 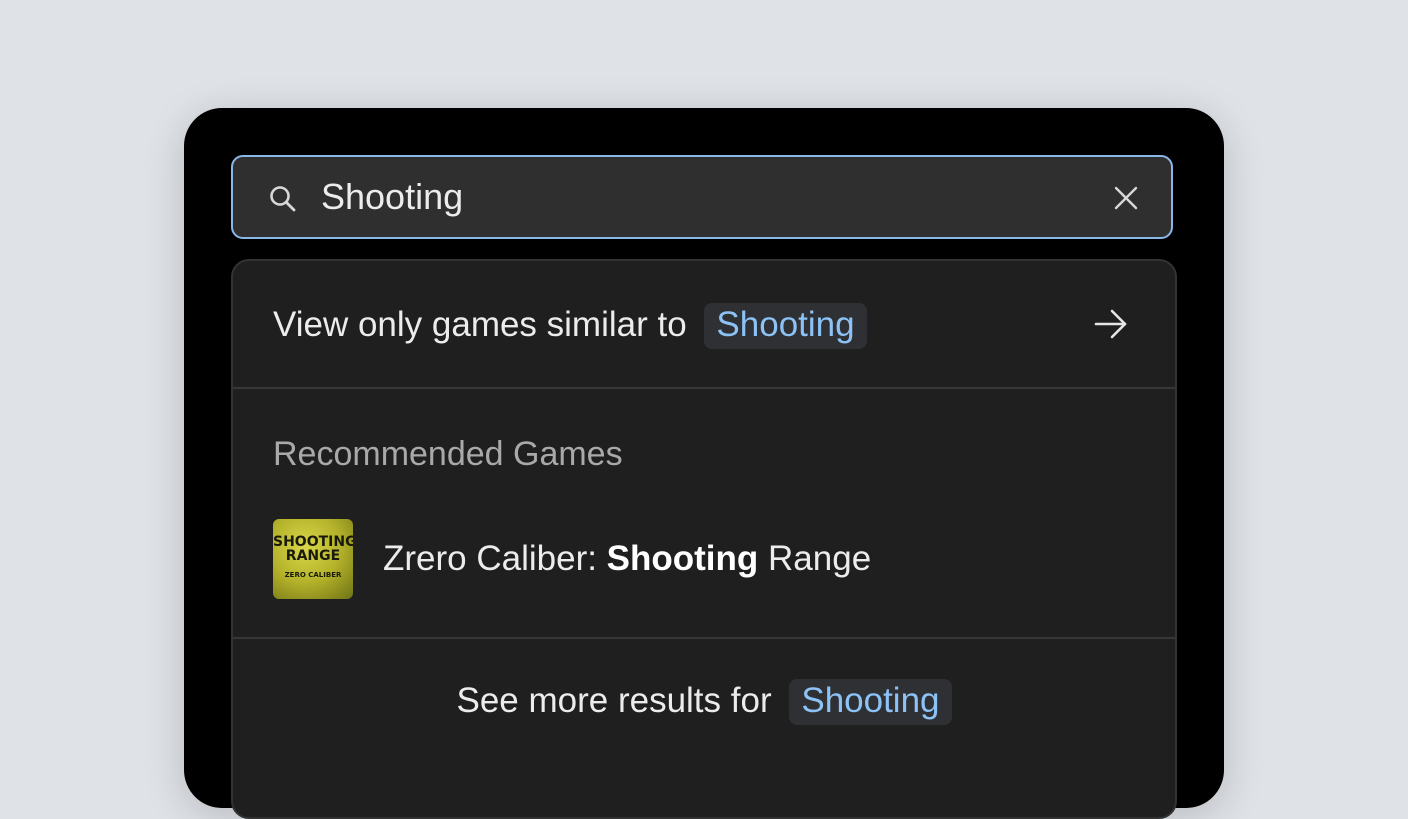 I want to click on close-icon, so click(x=1126, y=198).